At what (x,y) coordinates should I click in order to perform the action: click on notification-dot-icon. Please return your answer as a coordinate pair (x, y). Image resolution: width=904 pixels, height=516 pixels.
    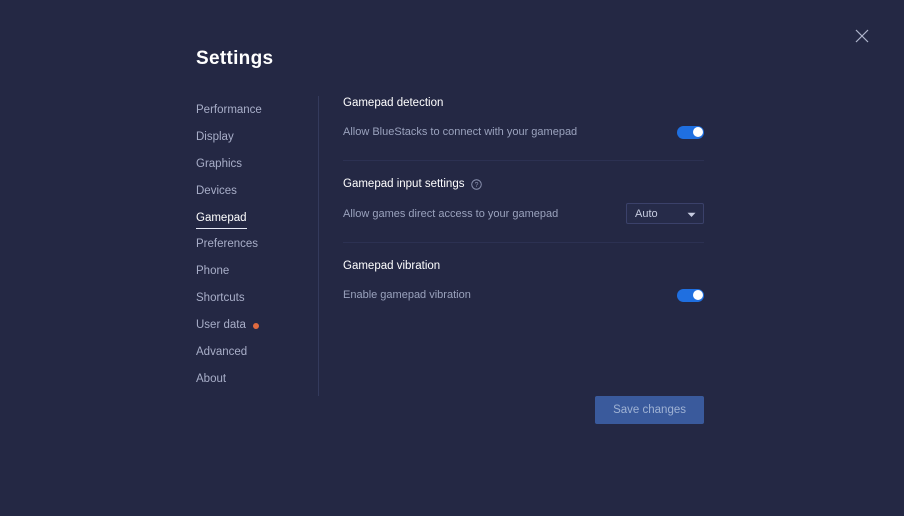
    Looking at the image, I should click on (255, 325).